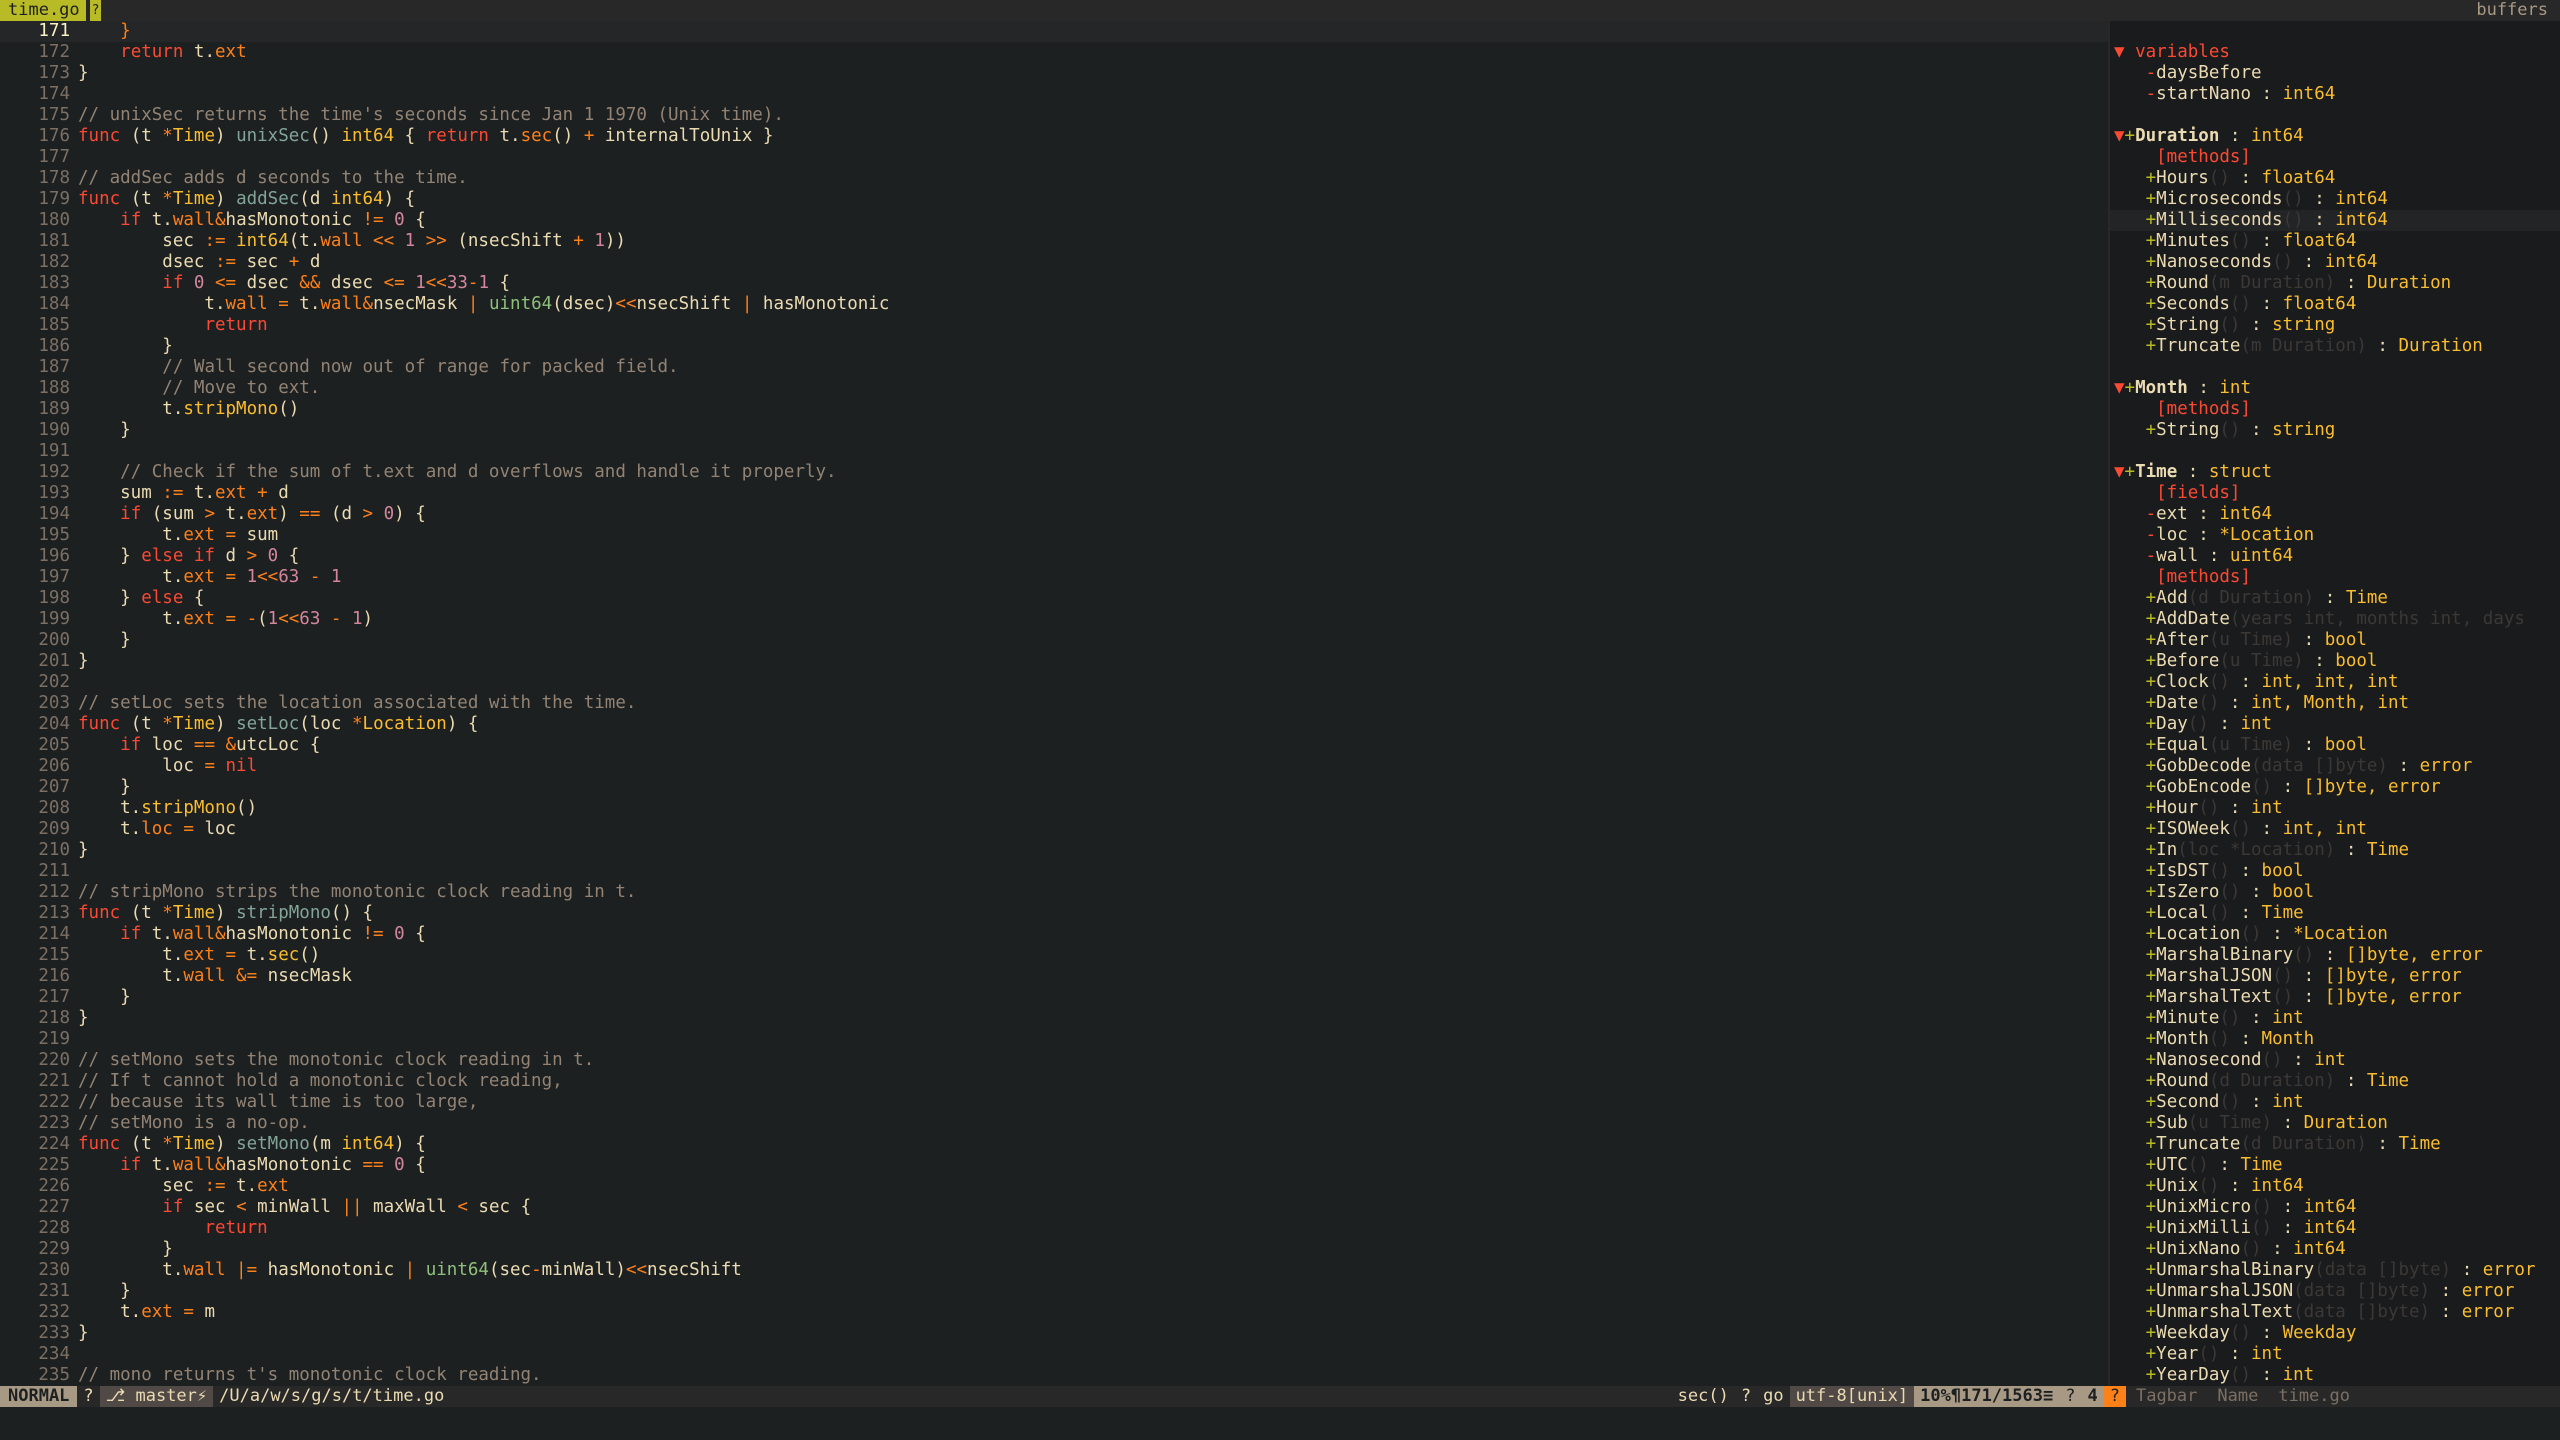  What do you see at coordinates (1054, 31) in the screenshot?
I see `code-line: 171 }` at bounding box center [1054, 31].